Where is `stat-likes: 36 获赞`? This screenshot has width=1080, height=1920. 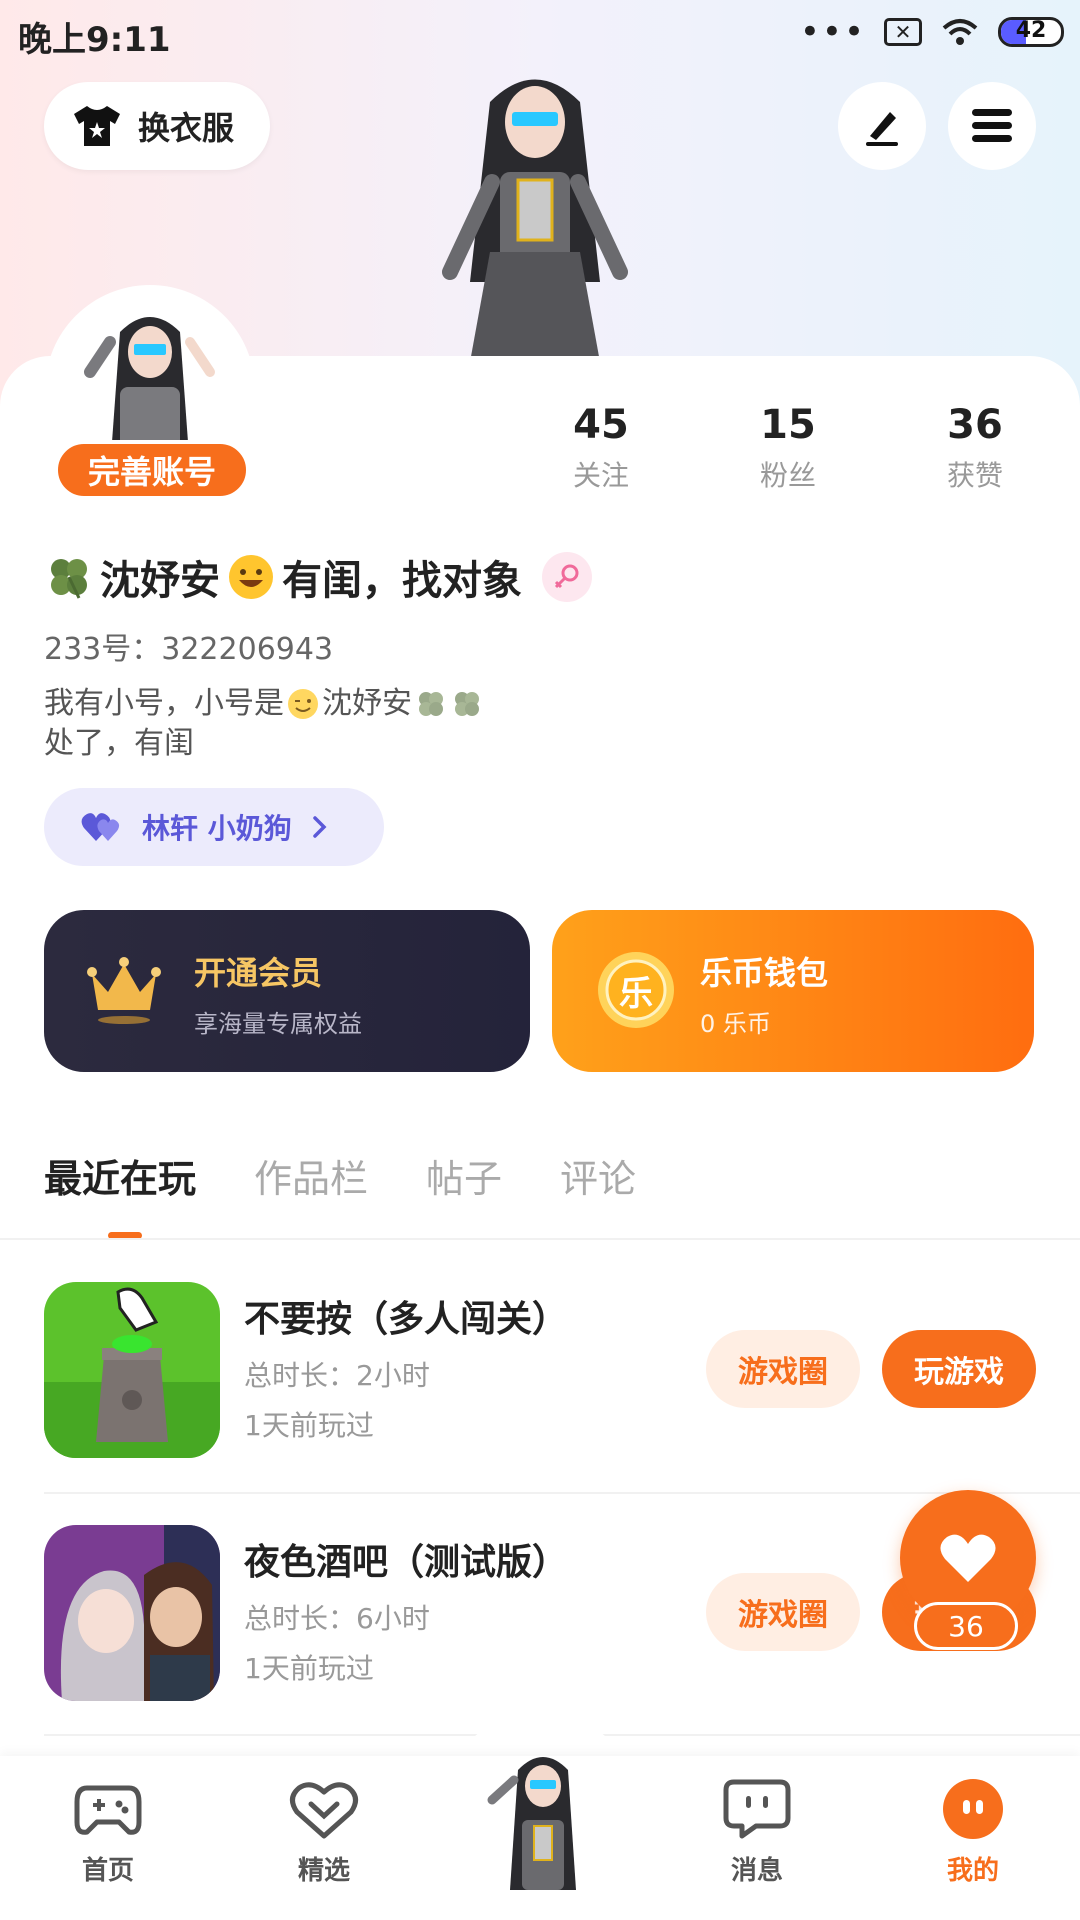 stat-likes: 36 获赞 is located at coordinates (975, 448).